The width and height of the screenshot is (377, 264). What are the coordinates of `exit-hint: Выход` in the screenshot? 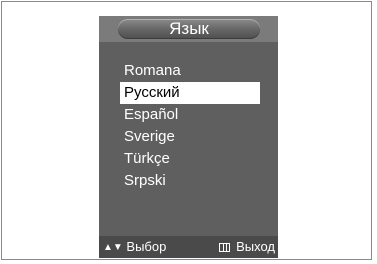 It's located at (247, 247).